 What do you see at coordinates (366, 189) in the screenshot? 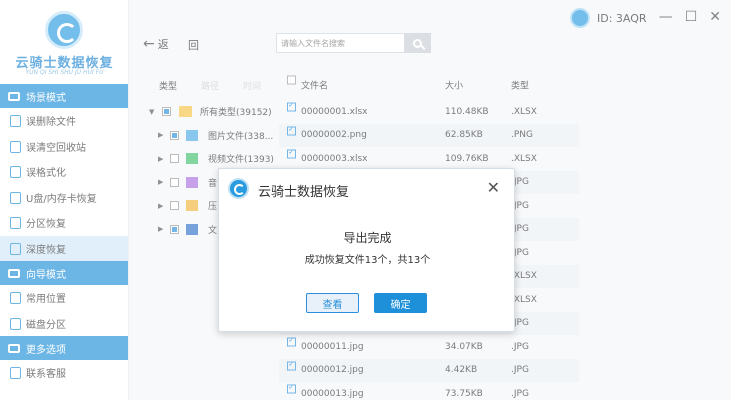
I see `dialog-header: 云骑士数据恢复 ✕` at bounding box center [366, 189].